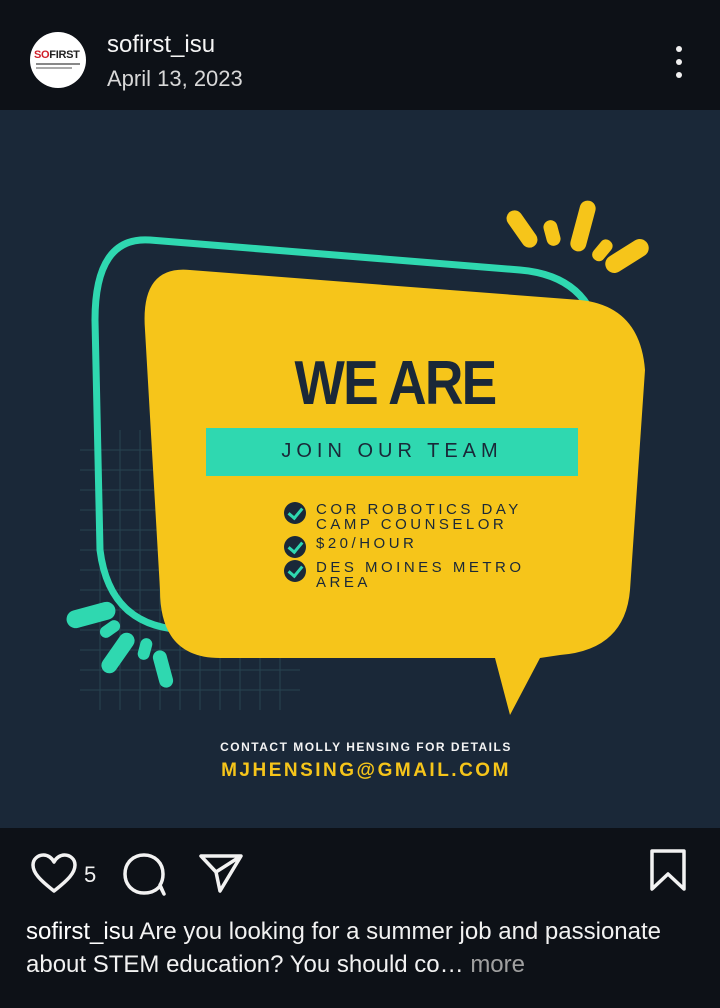 The height and width of the screenshot is (1008, 720). I want to click on job-detail-line: AREA, so click(343, 582).